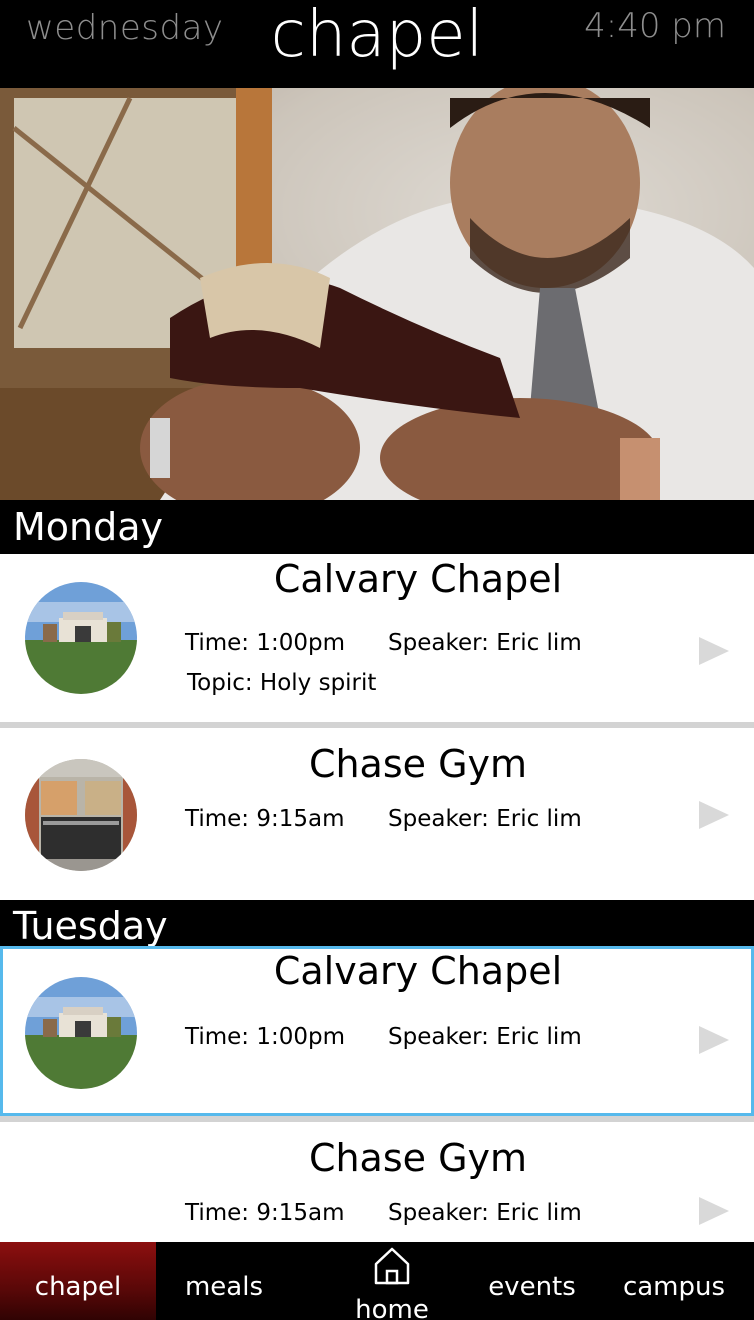 The width and height of the screenshot is (754, 1320). What do you see at coordinates (377, 527) in the screenshot?
I see `day-header-monday: Monday` at bounding box center [377, 527].